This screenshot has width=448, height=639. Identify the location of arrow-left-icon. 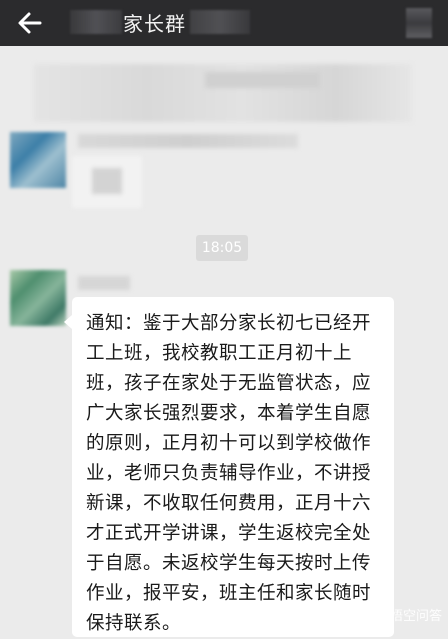
(30, 23).